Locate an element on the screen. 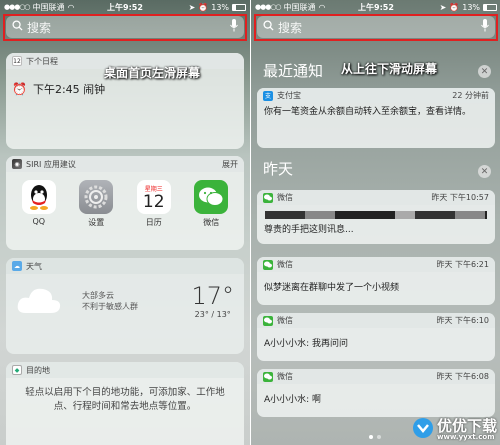 The width and height of the screenshot is (500, 445). notification-body: 似梦迷离在群聊中发了一个小视频 is located at coordinates (332, 288).